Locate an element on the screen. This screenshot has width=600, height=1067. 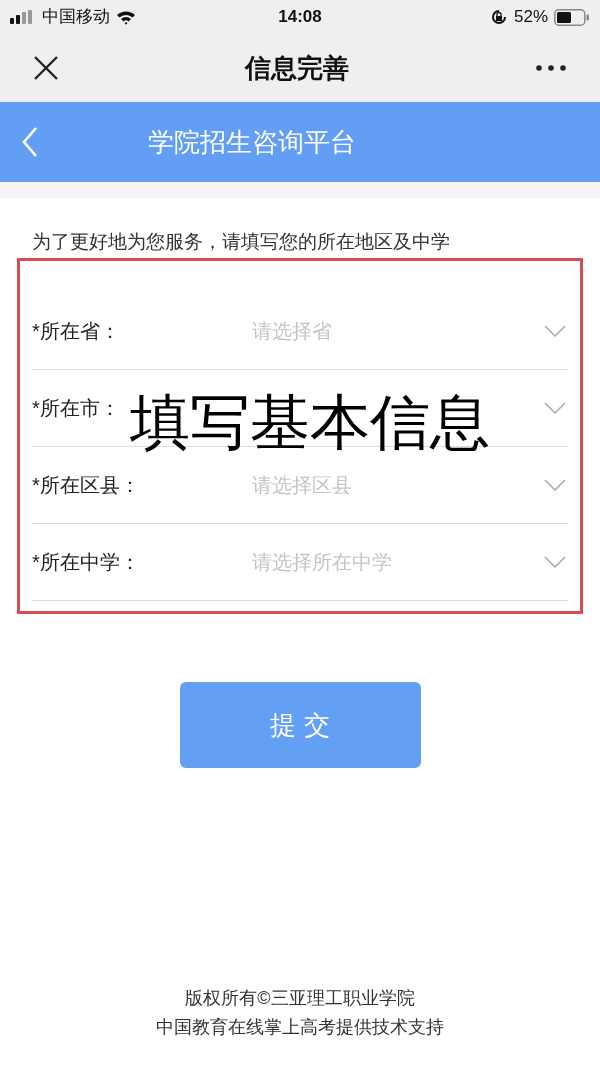
page-title: 信息完善 is located at coordinates (297, 68).